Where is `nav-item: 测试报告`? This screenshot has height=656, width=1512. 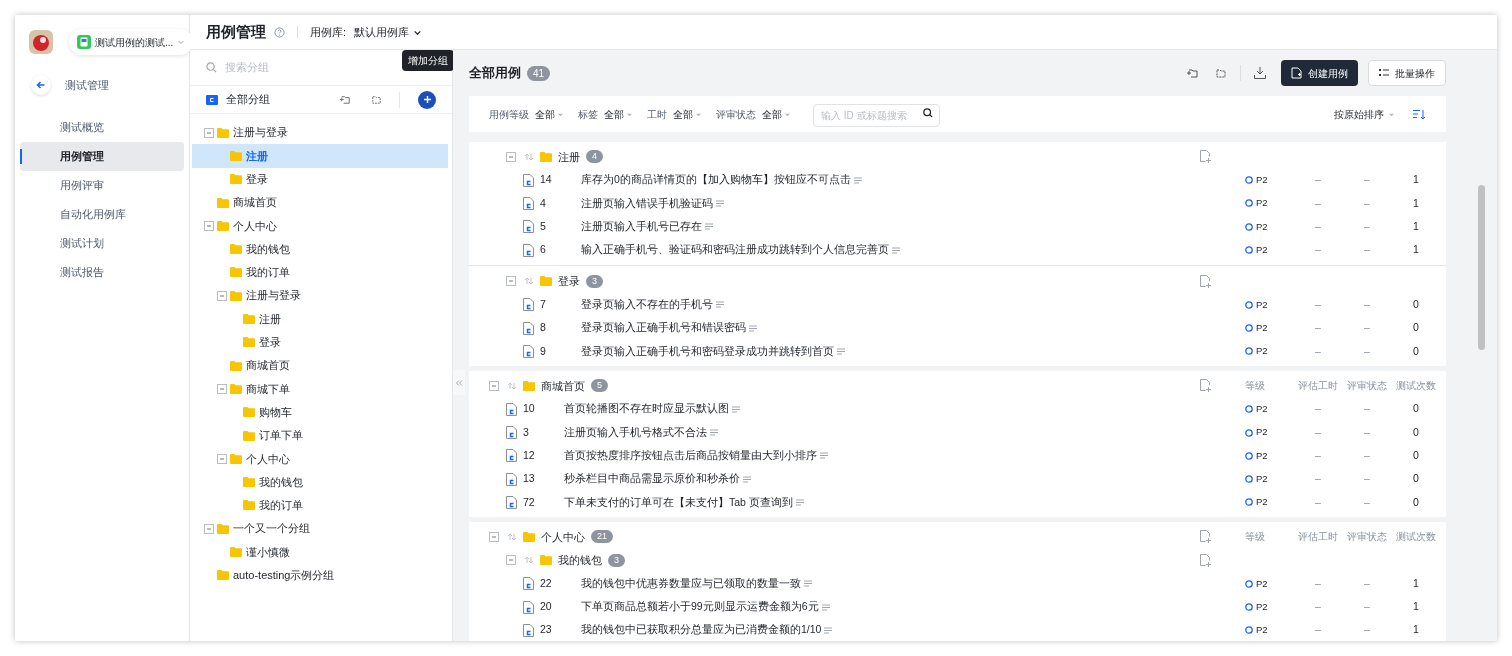
nav-item: 测试报告 is located at coordinates (102, 272).